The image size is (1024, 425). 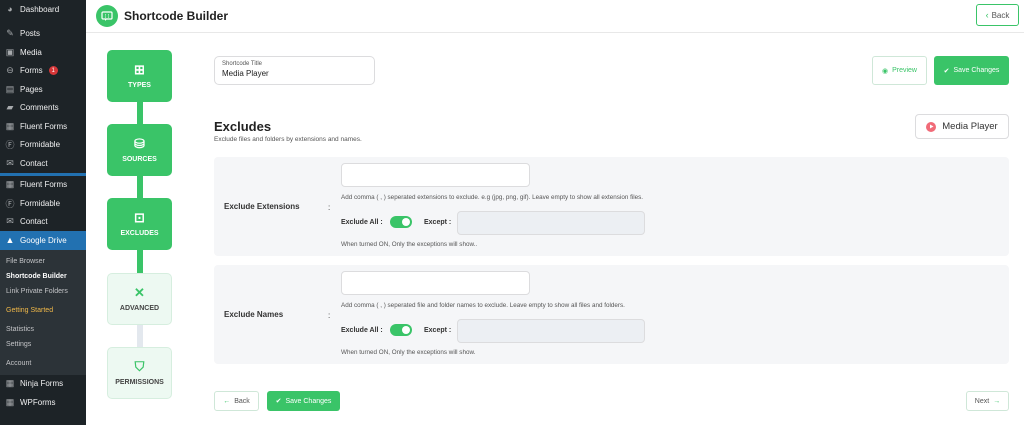 I want to click on pin-icon: ✎, so click(x=10, y=33).